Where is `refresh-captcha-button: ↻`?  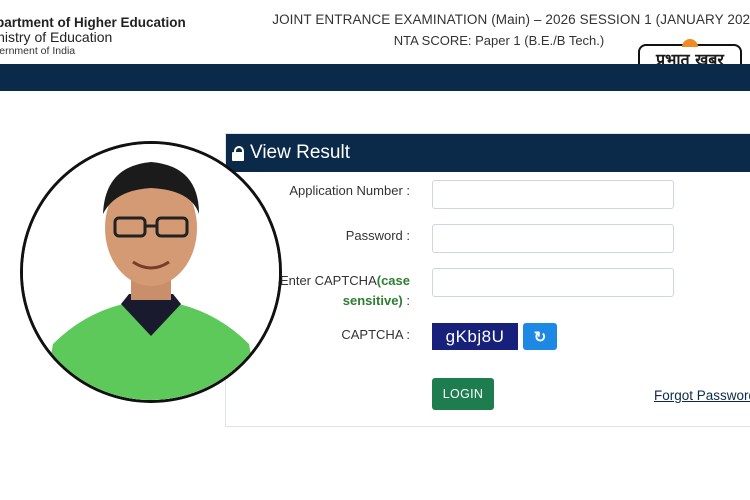
refresh-captcha-button: ↻ is located at coordinates (540, 336).